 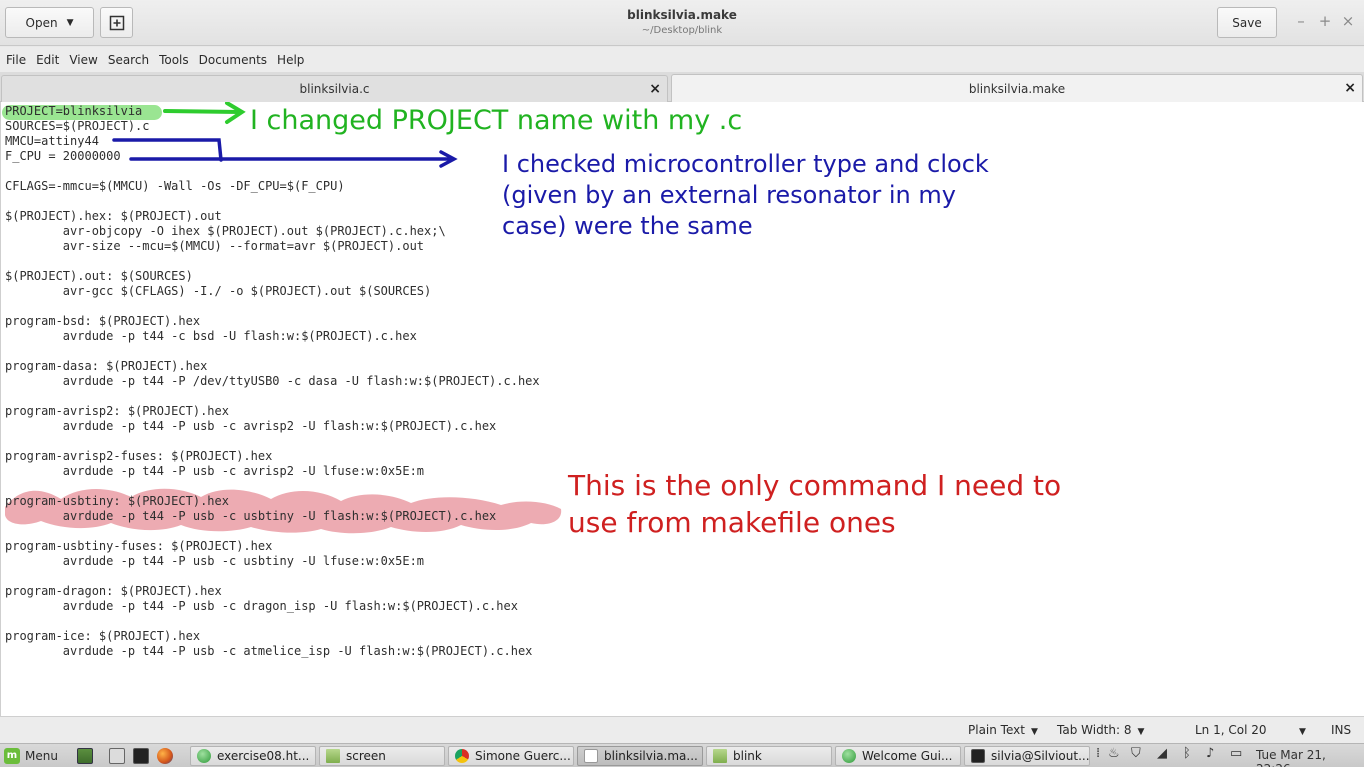 I want to click on menu-label: Menu, so click(x=41, y=756).